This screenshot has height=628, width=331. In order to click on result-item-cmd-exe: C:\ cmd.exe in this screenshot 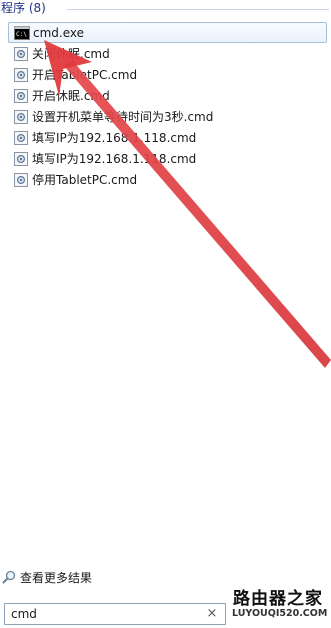, I will do `click(167, 32)`.